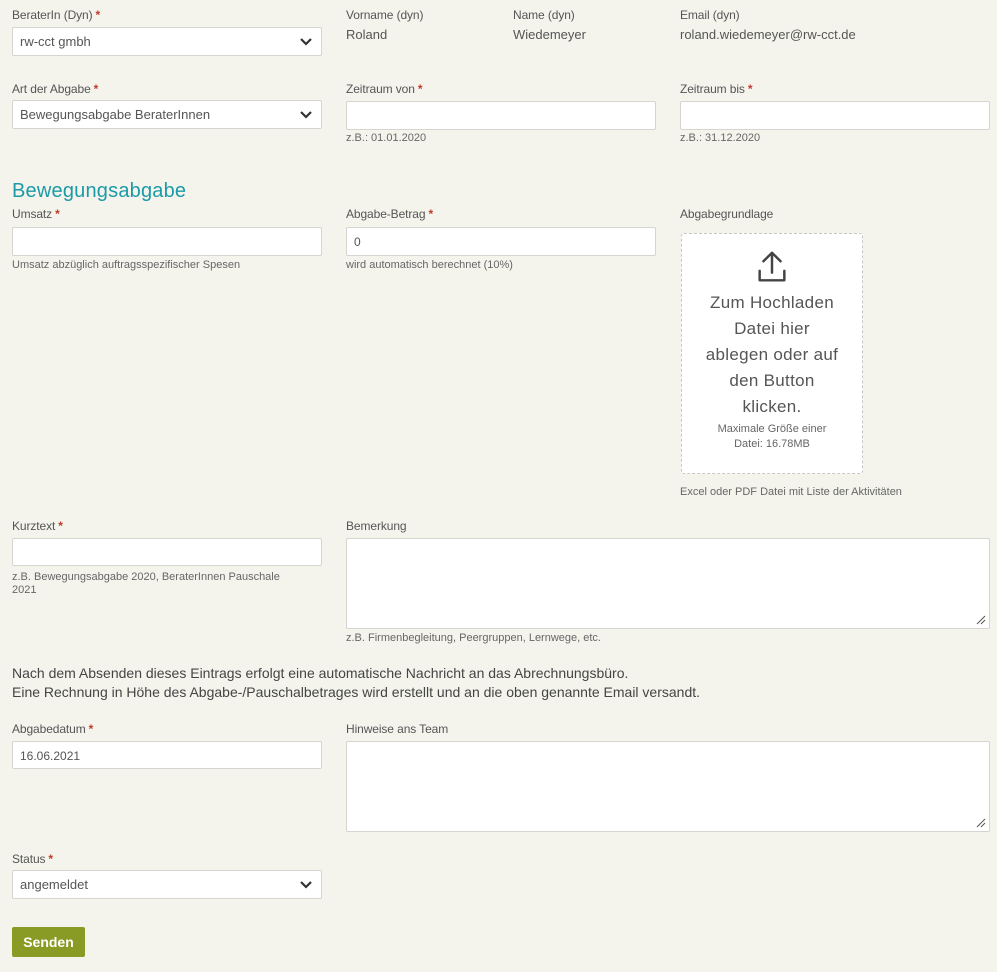  Describe the element at coordinates (55, 89) in the screenshot. I see `art-label: Art der Abgabe *` at that location.